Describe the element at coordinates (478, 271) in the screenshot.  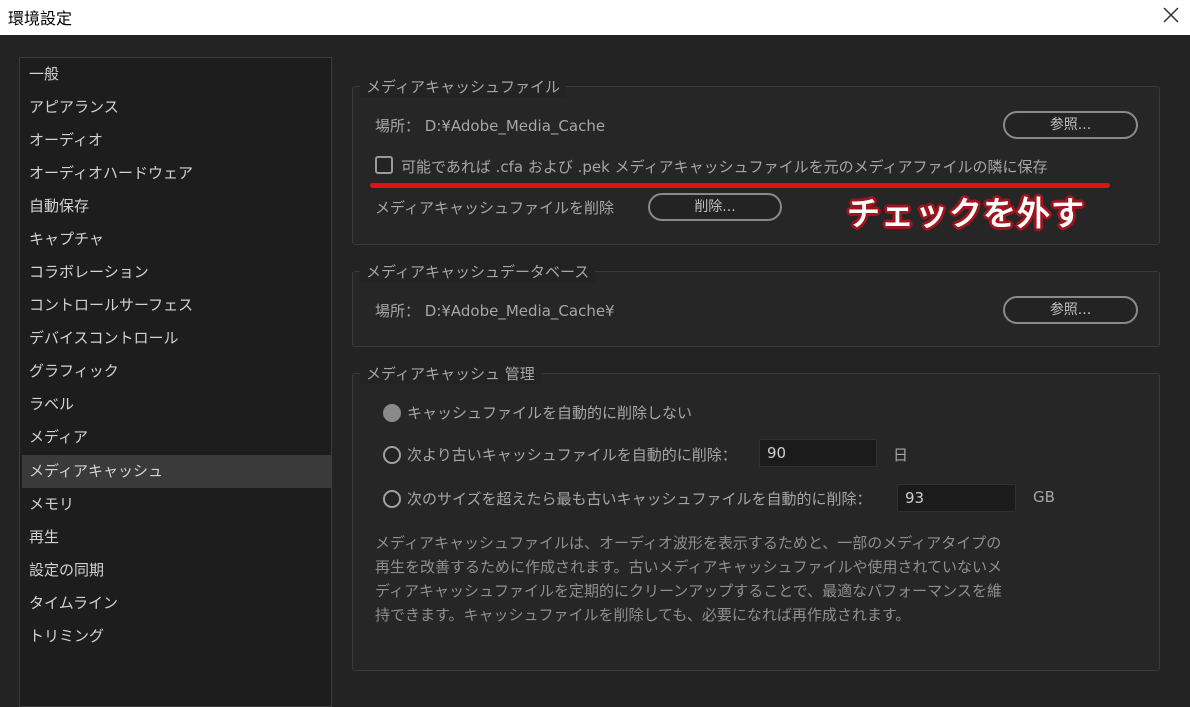
I see `cache-db-title: メディアキャッシュデータベース` at that location.